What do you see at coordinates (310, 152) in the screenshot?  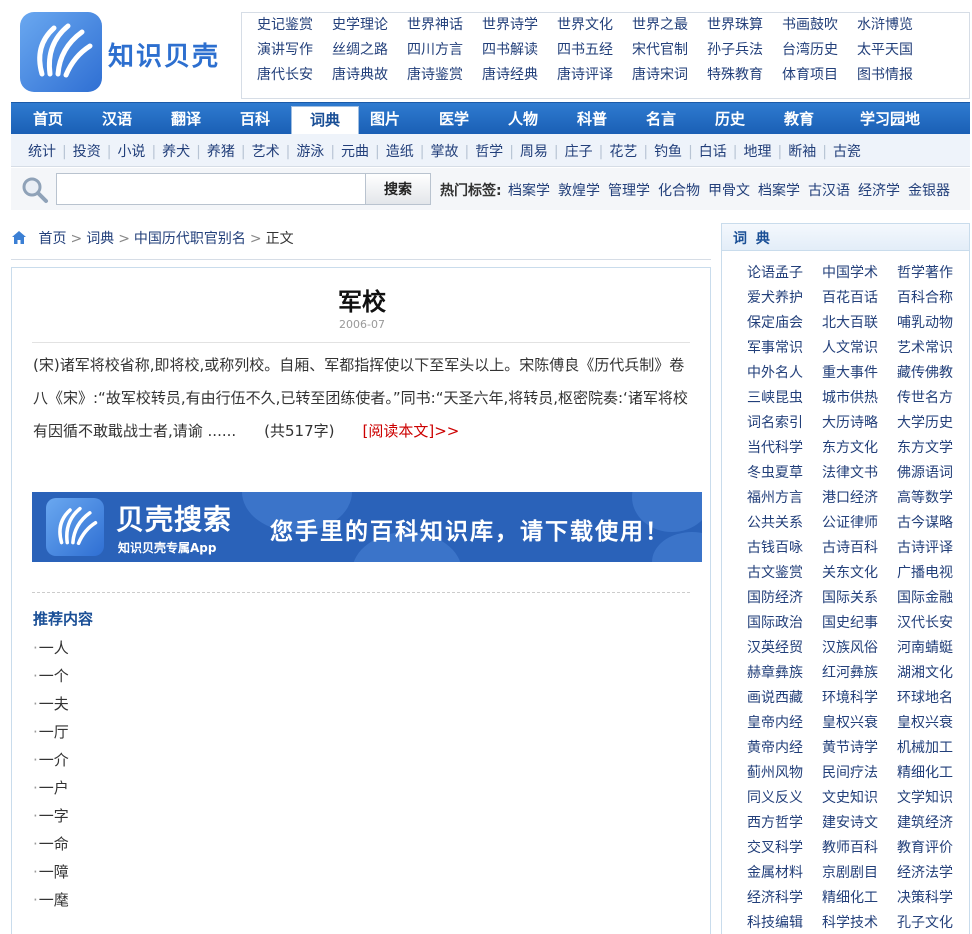 I see `sub-nav-item: 游泳` at bounding box center [310, 152].